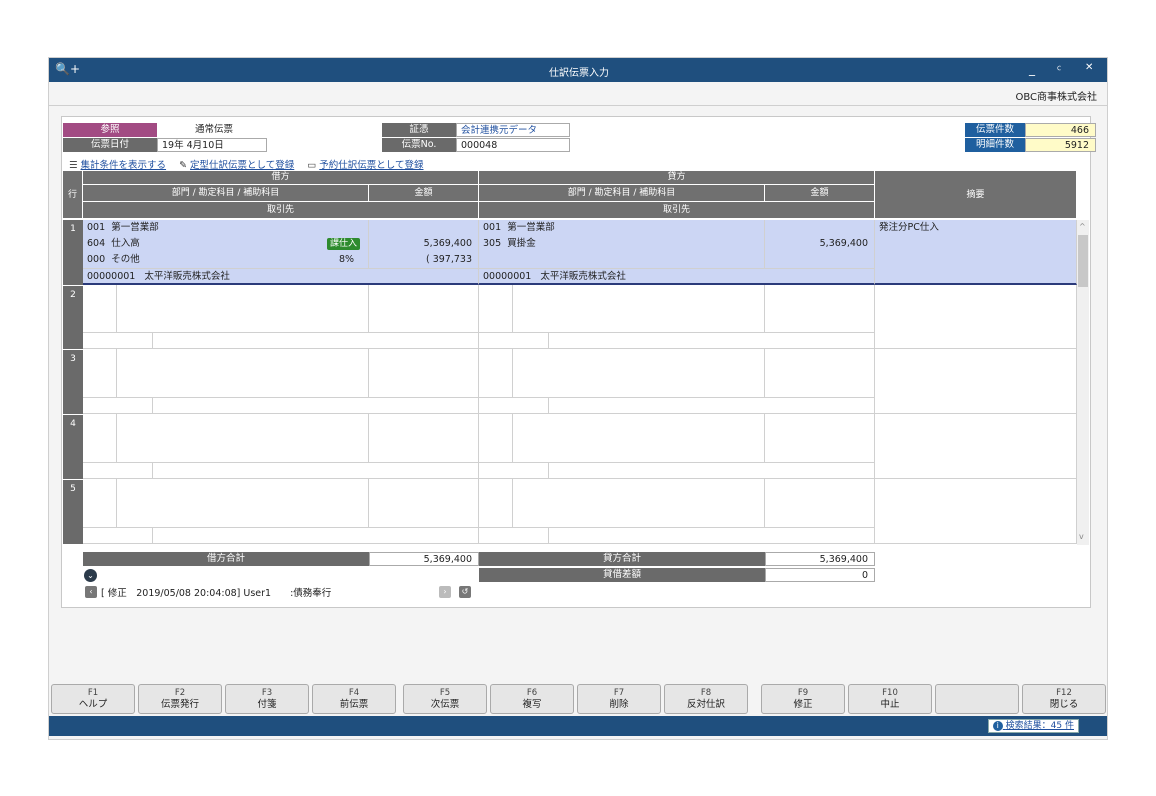 The height and width of the screenshot is (796, 1156). Describe the element at coordinates (226, 193) in the screenshot. I see `debit-dept-header: 部門 / 勘定科目 / 補助科目` at that location.